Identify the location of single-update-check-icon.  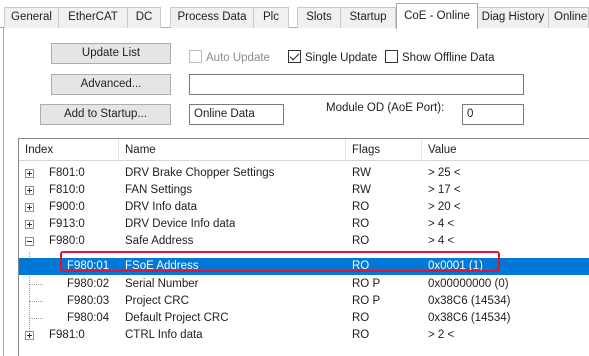
(294, 56).